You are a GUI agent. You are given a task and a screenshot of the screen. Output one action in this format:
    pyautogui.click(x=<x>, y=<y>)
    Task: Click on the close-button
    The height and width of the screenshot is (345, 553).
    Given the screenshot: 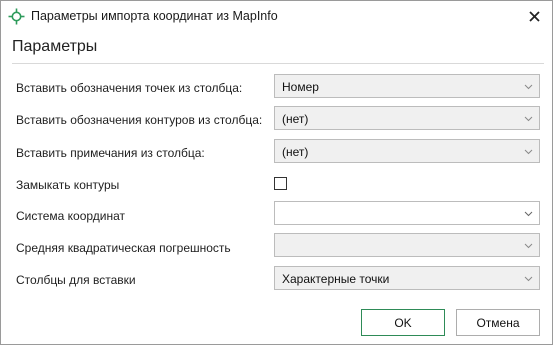 What is the action you would take?
    pyautogui.click(x=534, y=16)
    